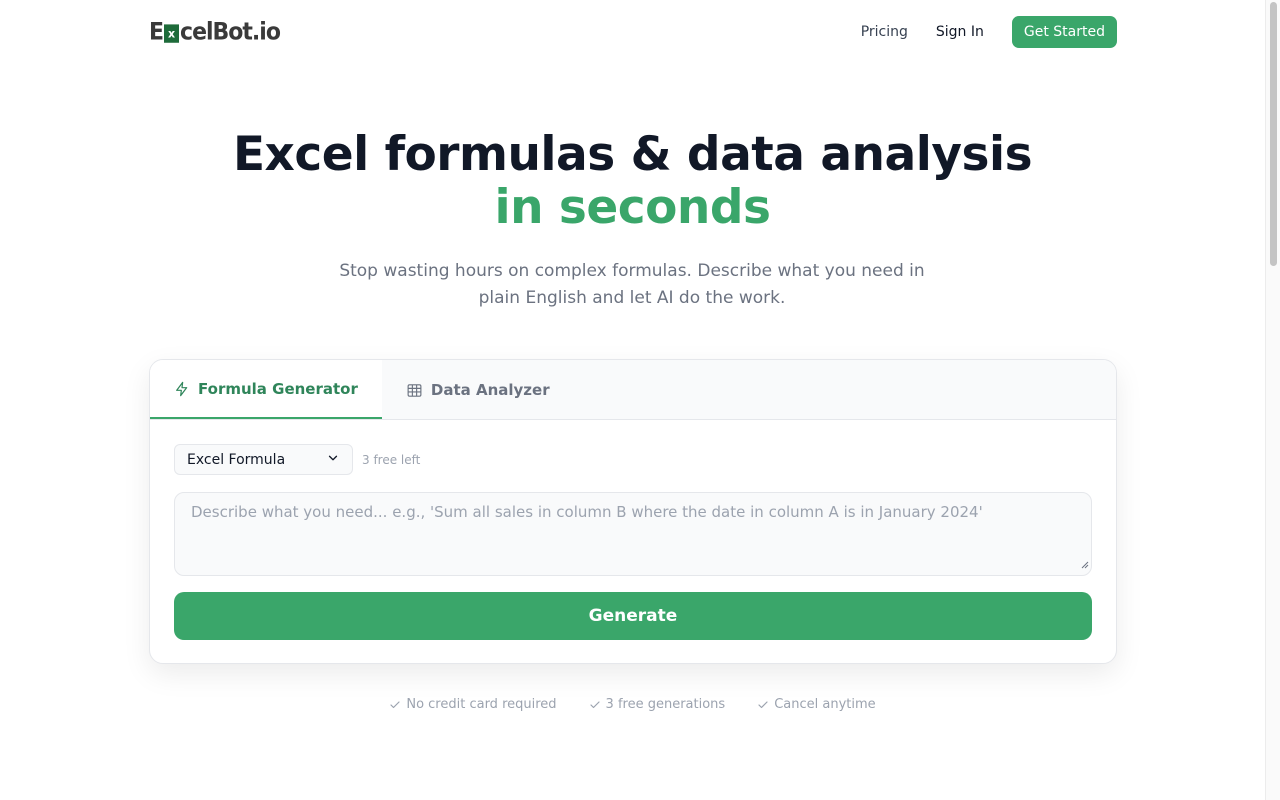  Describe the element at coordinates (632, 154) in the screenshot. I see `hero-title-line1: Excel formulas & data analysis` at that location.